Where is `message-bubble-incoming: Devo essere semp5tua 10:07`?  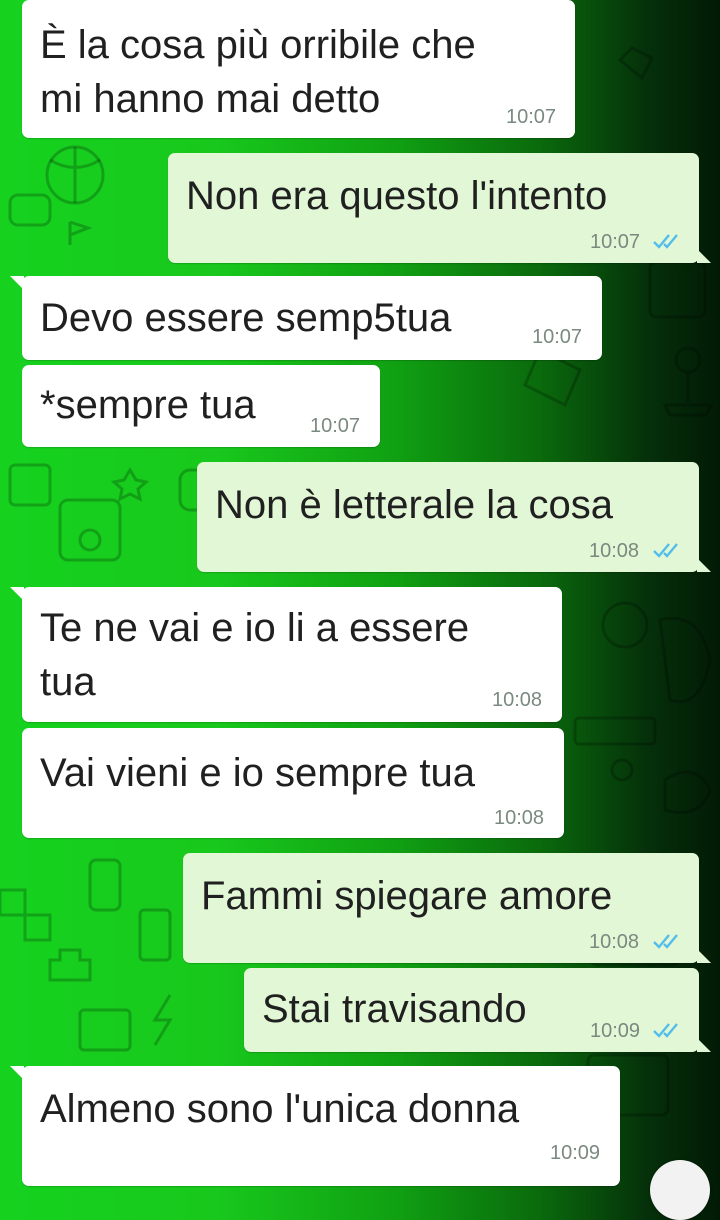
message-bubble-incoming: Devo essere semp5tua 10:07 is located at coordinates (306, 318).